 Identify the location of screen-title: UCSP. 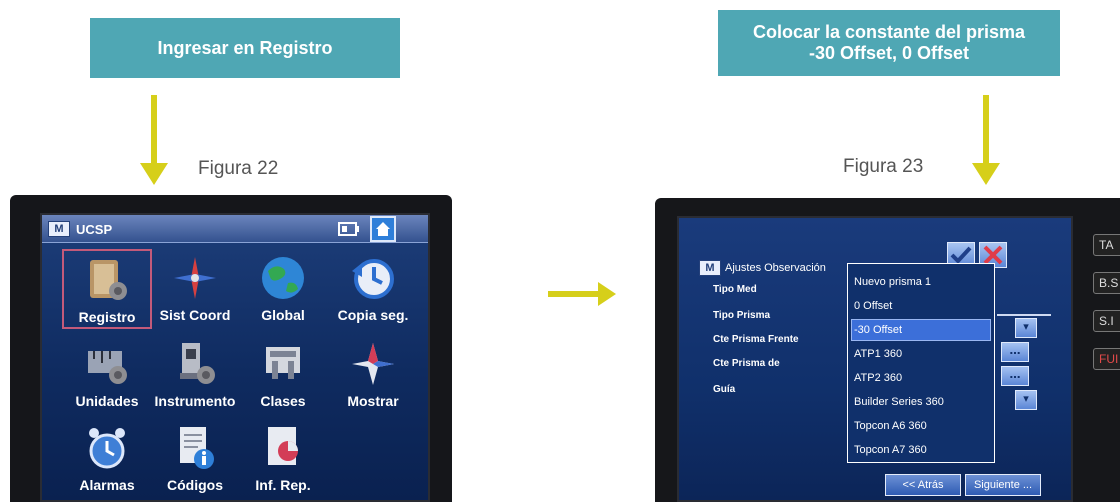
(94, 229).